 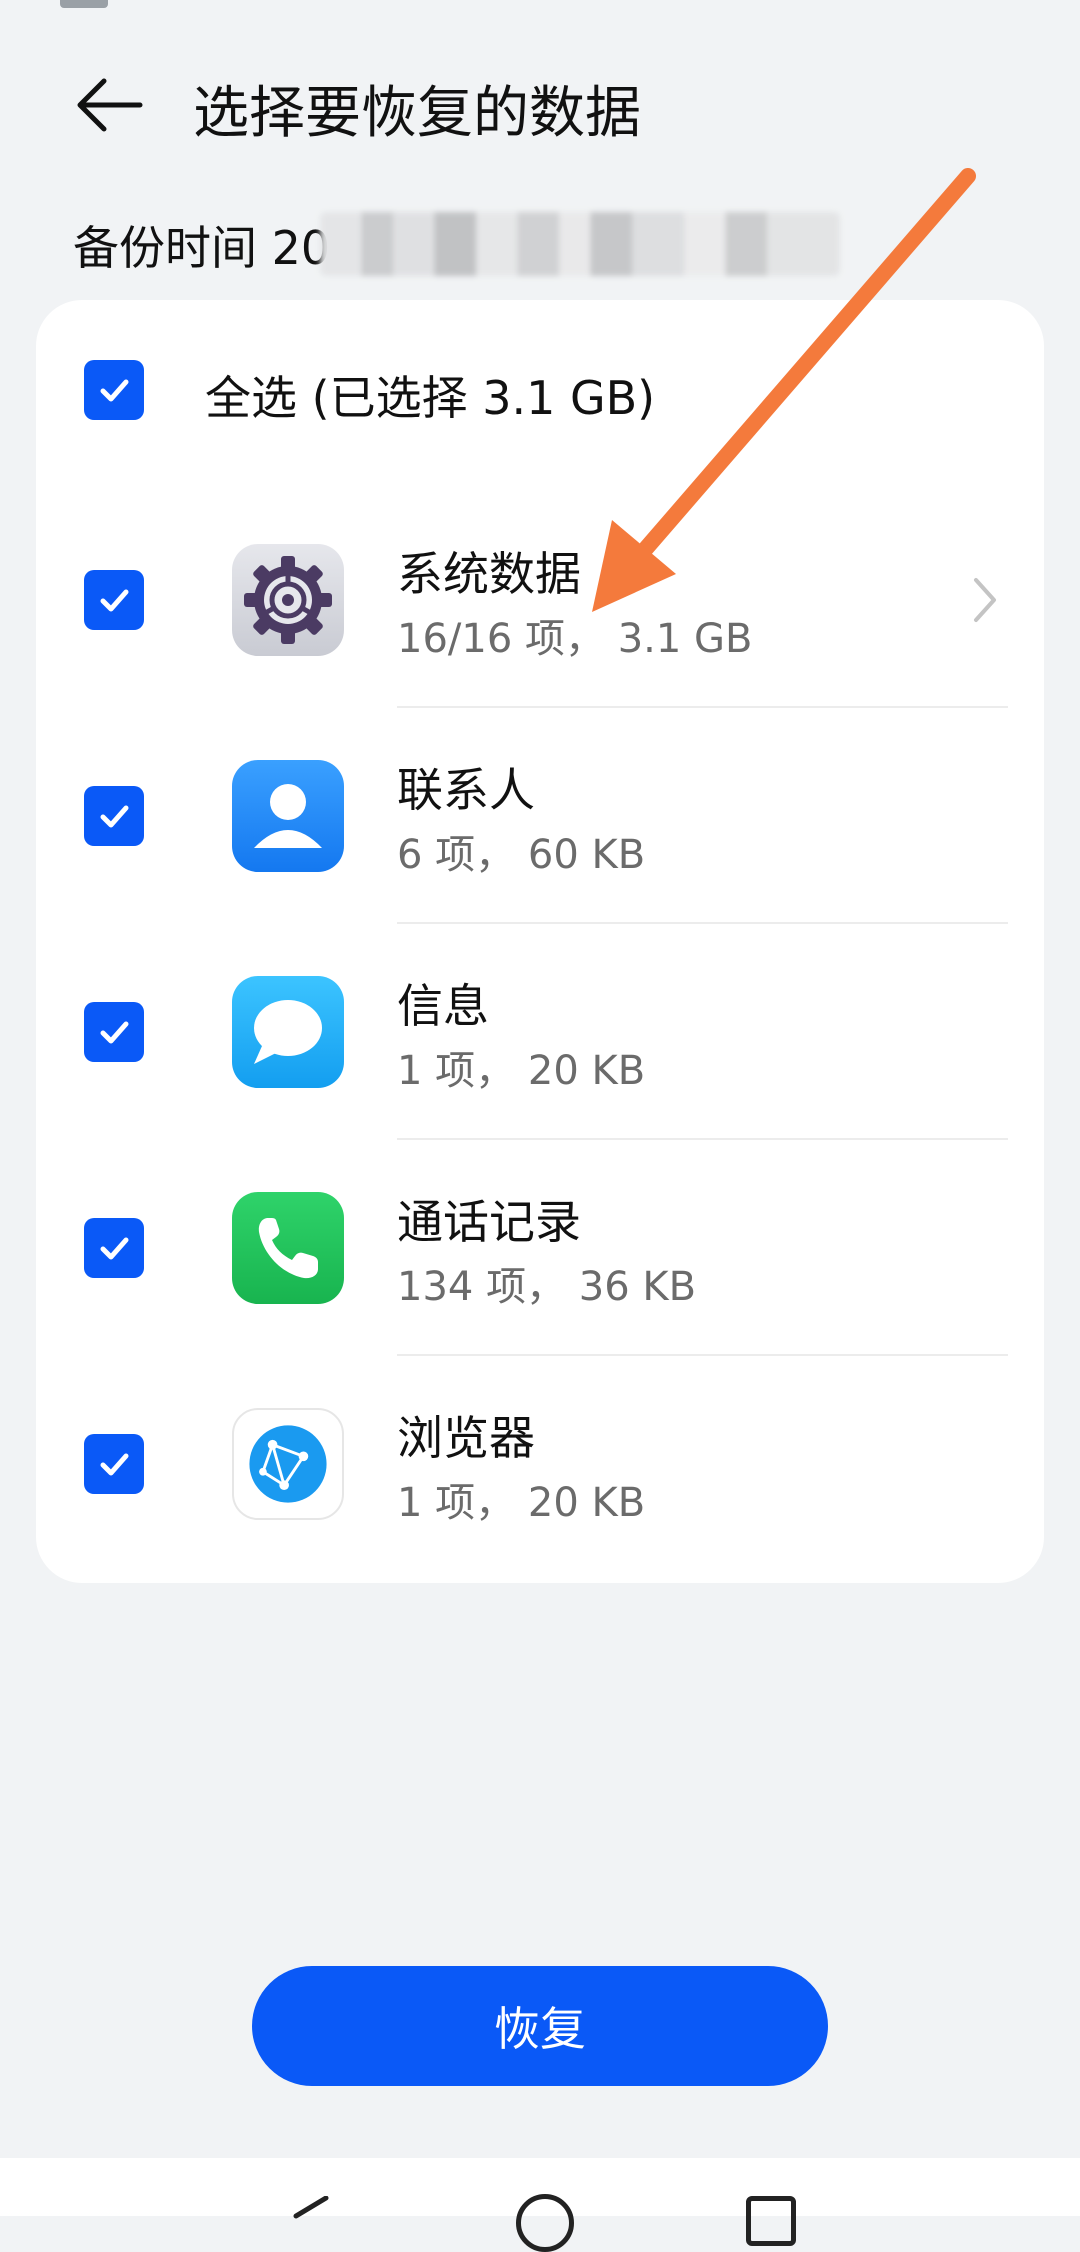 I want to click on list-item-call-log: 通话记录 134 项， 36 KB, so click(x=540, y=1248).